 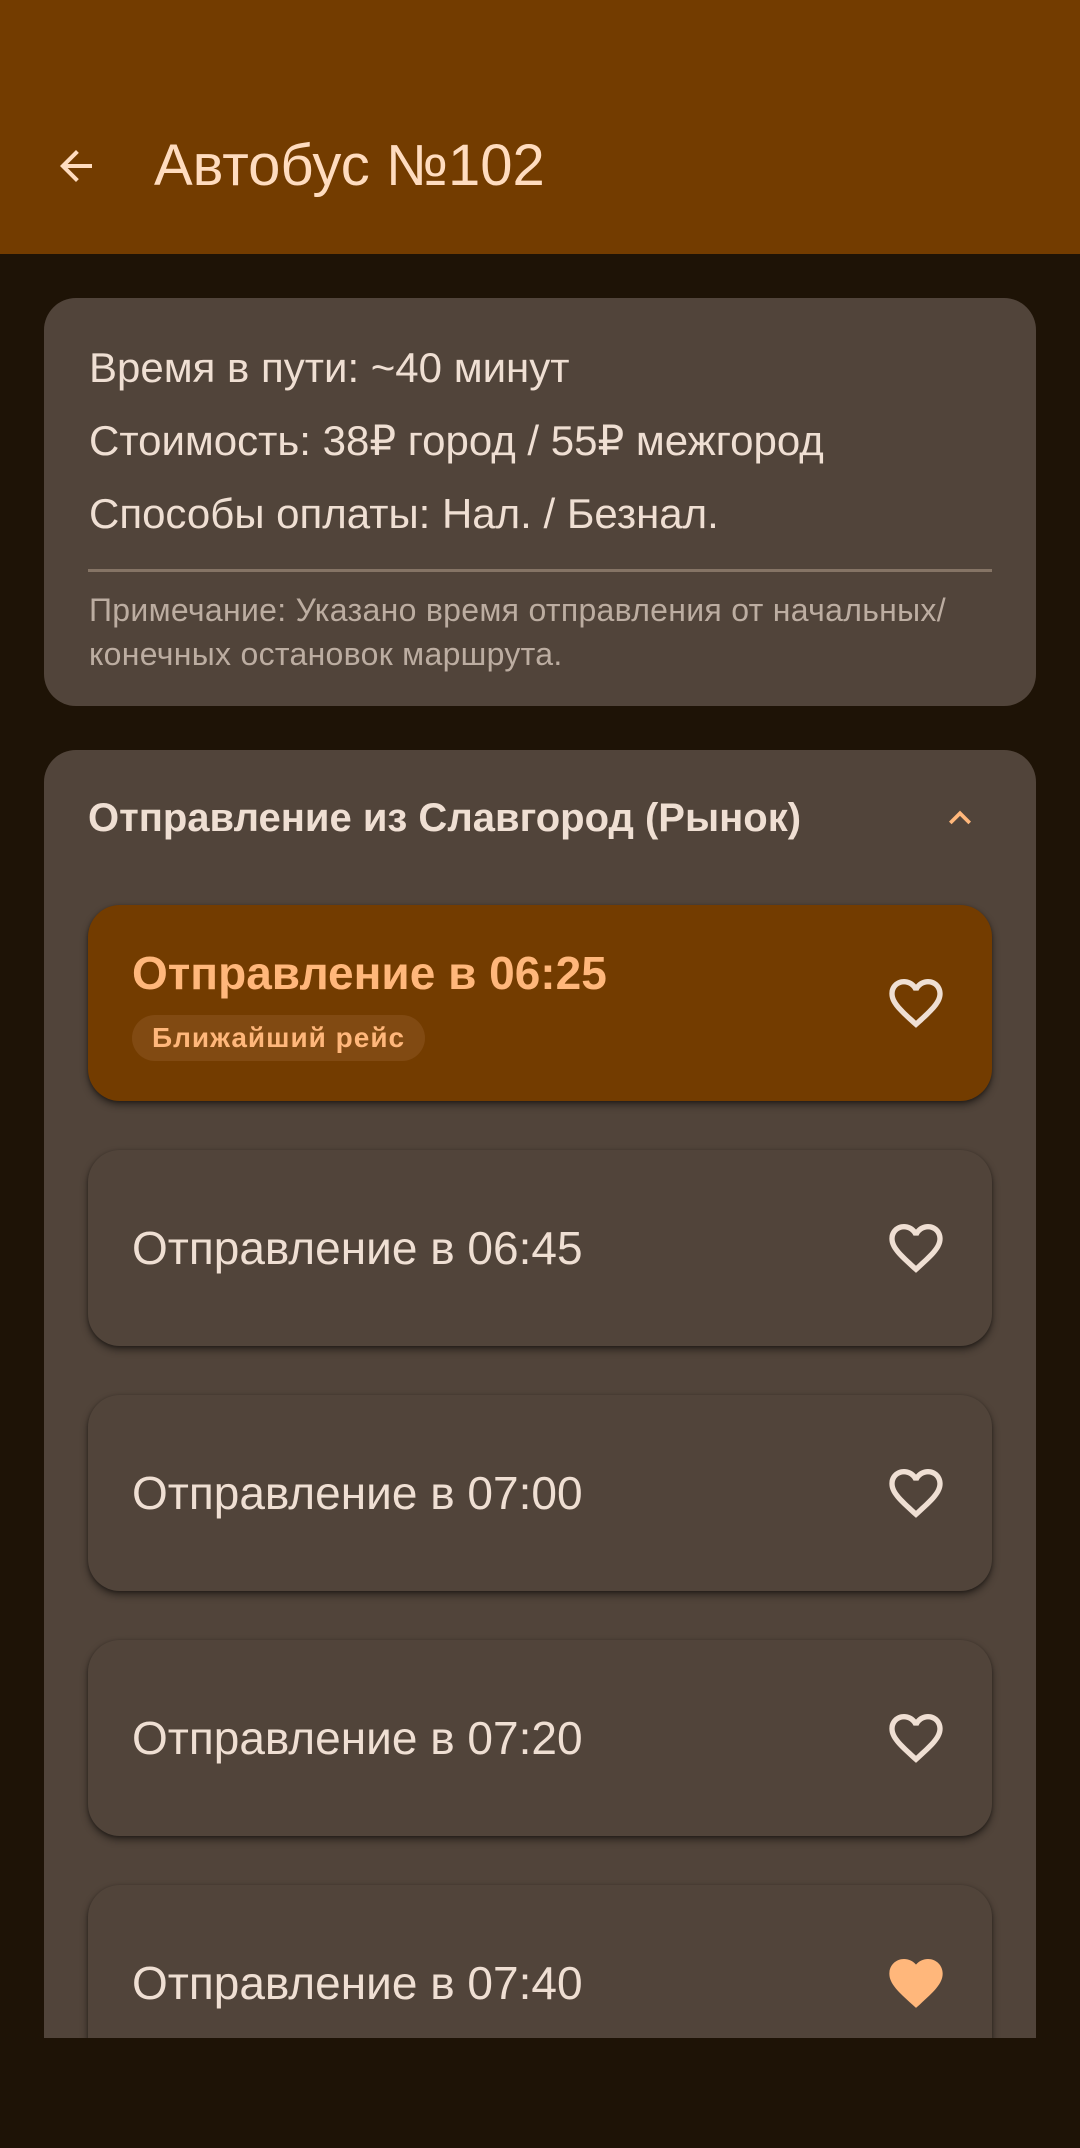 I want to click on info-divider, so click(x=540, y=570).